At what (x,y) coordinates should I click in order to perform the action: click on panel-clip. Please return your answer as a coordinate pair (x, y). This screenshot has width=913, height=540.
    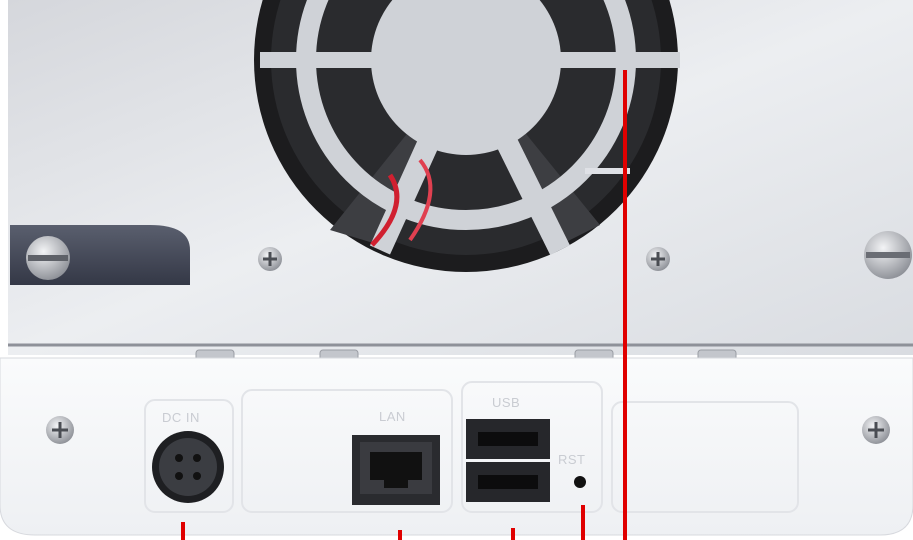
    Looking at the image, I should click on (100, 255).